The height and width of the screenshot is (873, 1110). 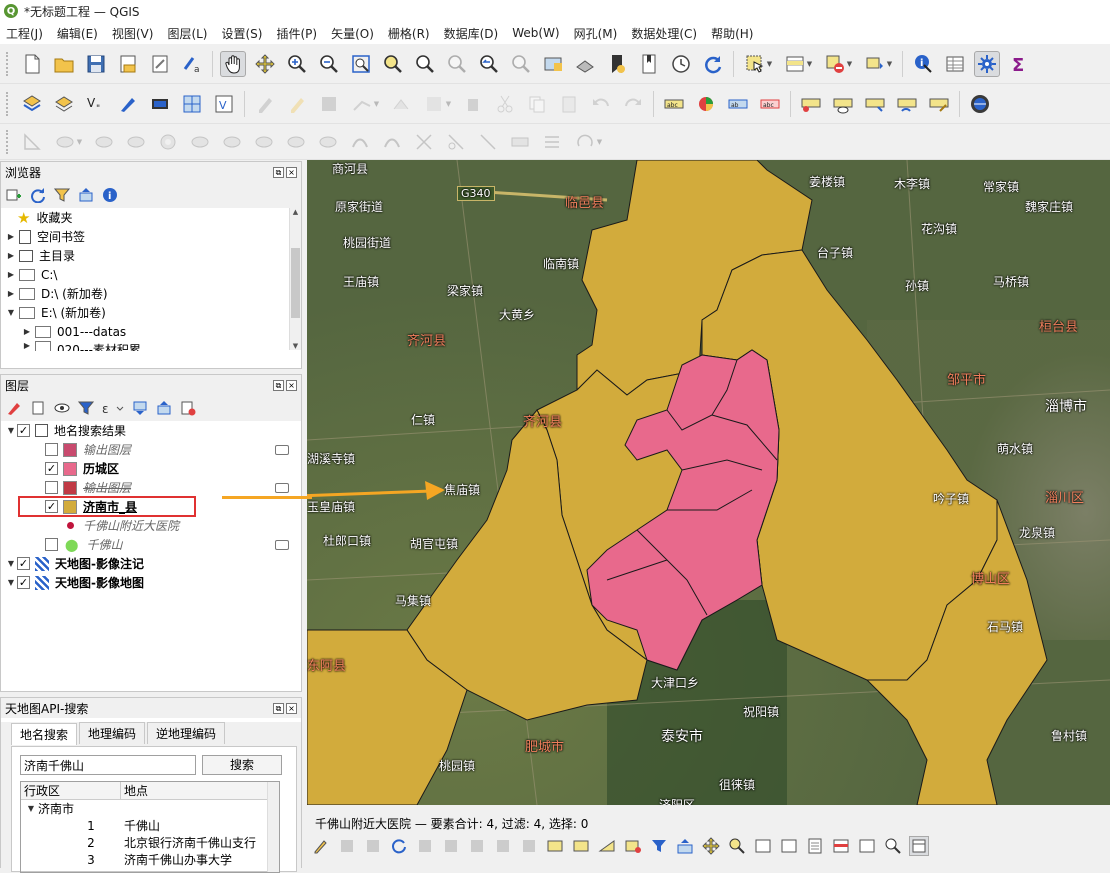 What do you see at coordinates (352, 33) in the screenshot?
I see `menu-vector: 矢量(O)` at bounding box center [352, 33].